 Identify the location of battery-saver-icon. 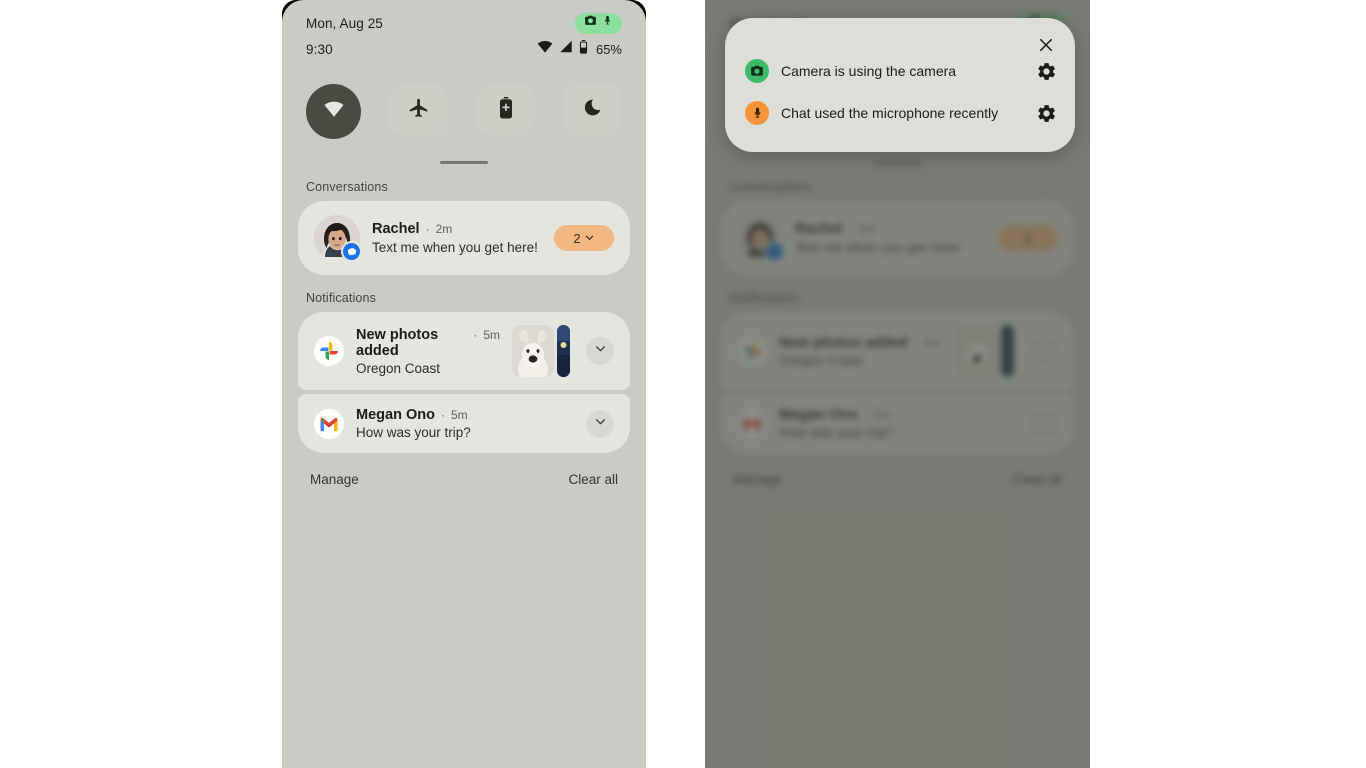
(506, 110).